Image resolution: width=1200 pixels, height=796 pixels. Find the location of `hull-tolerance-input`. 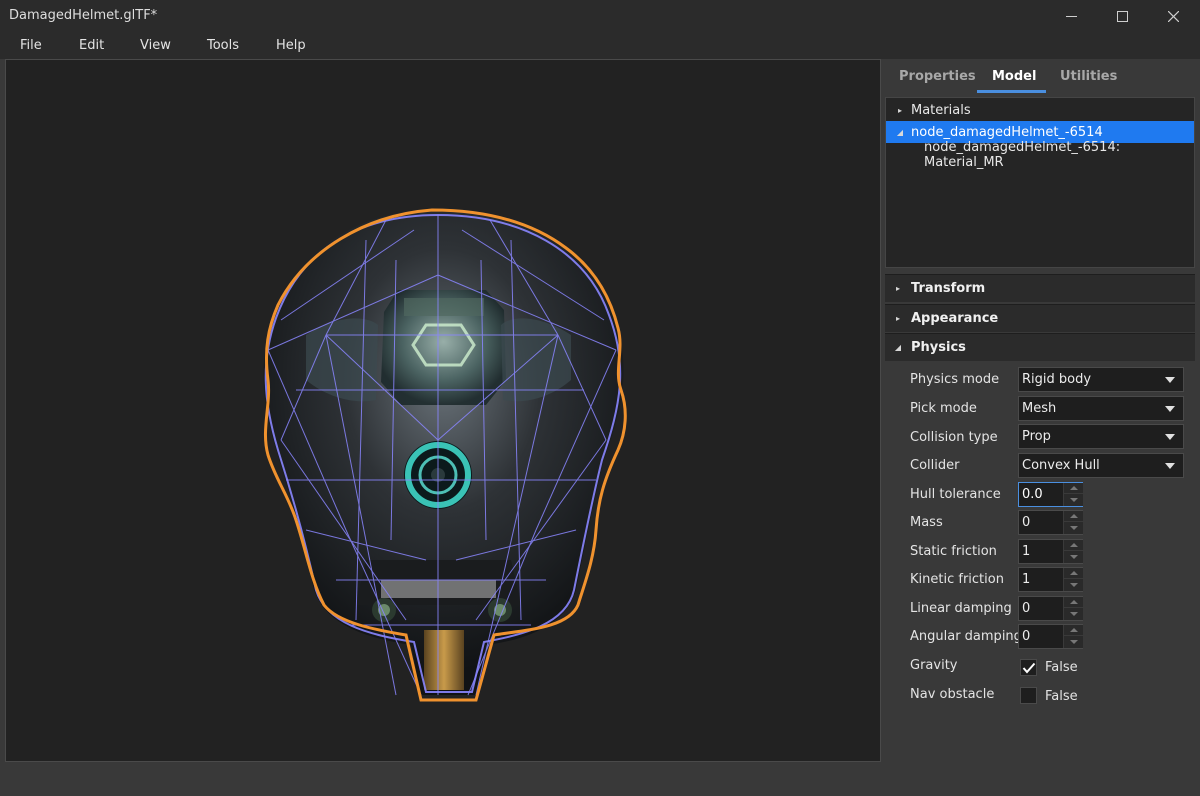

hull-tolerance-input is located at coordinates (1041, 494).